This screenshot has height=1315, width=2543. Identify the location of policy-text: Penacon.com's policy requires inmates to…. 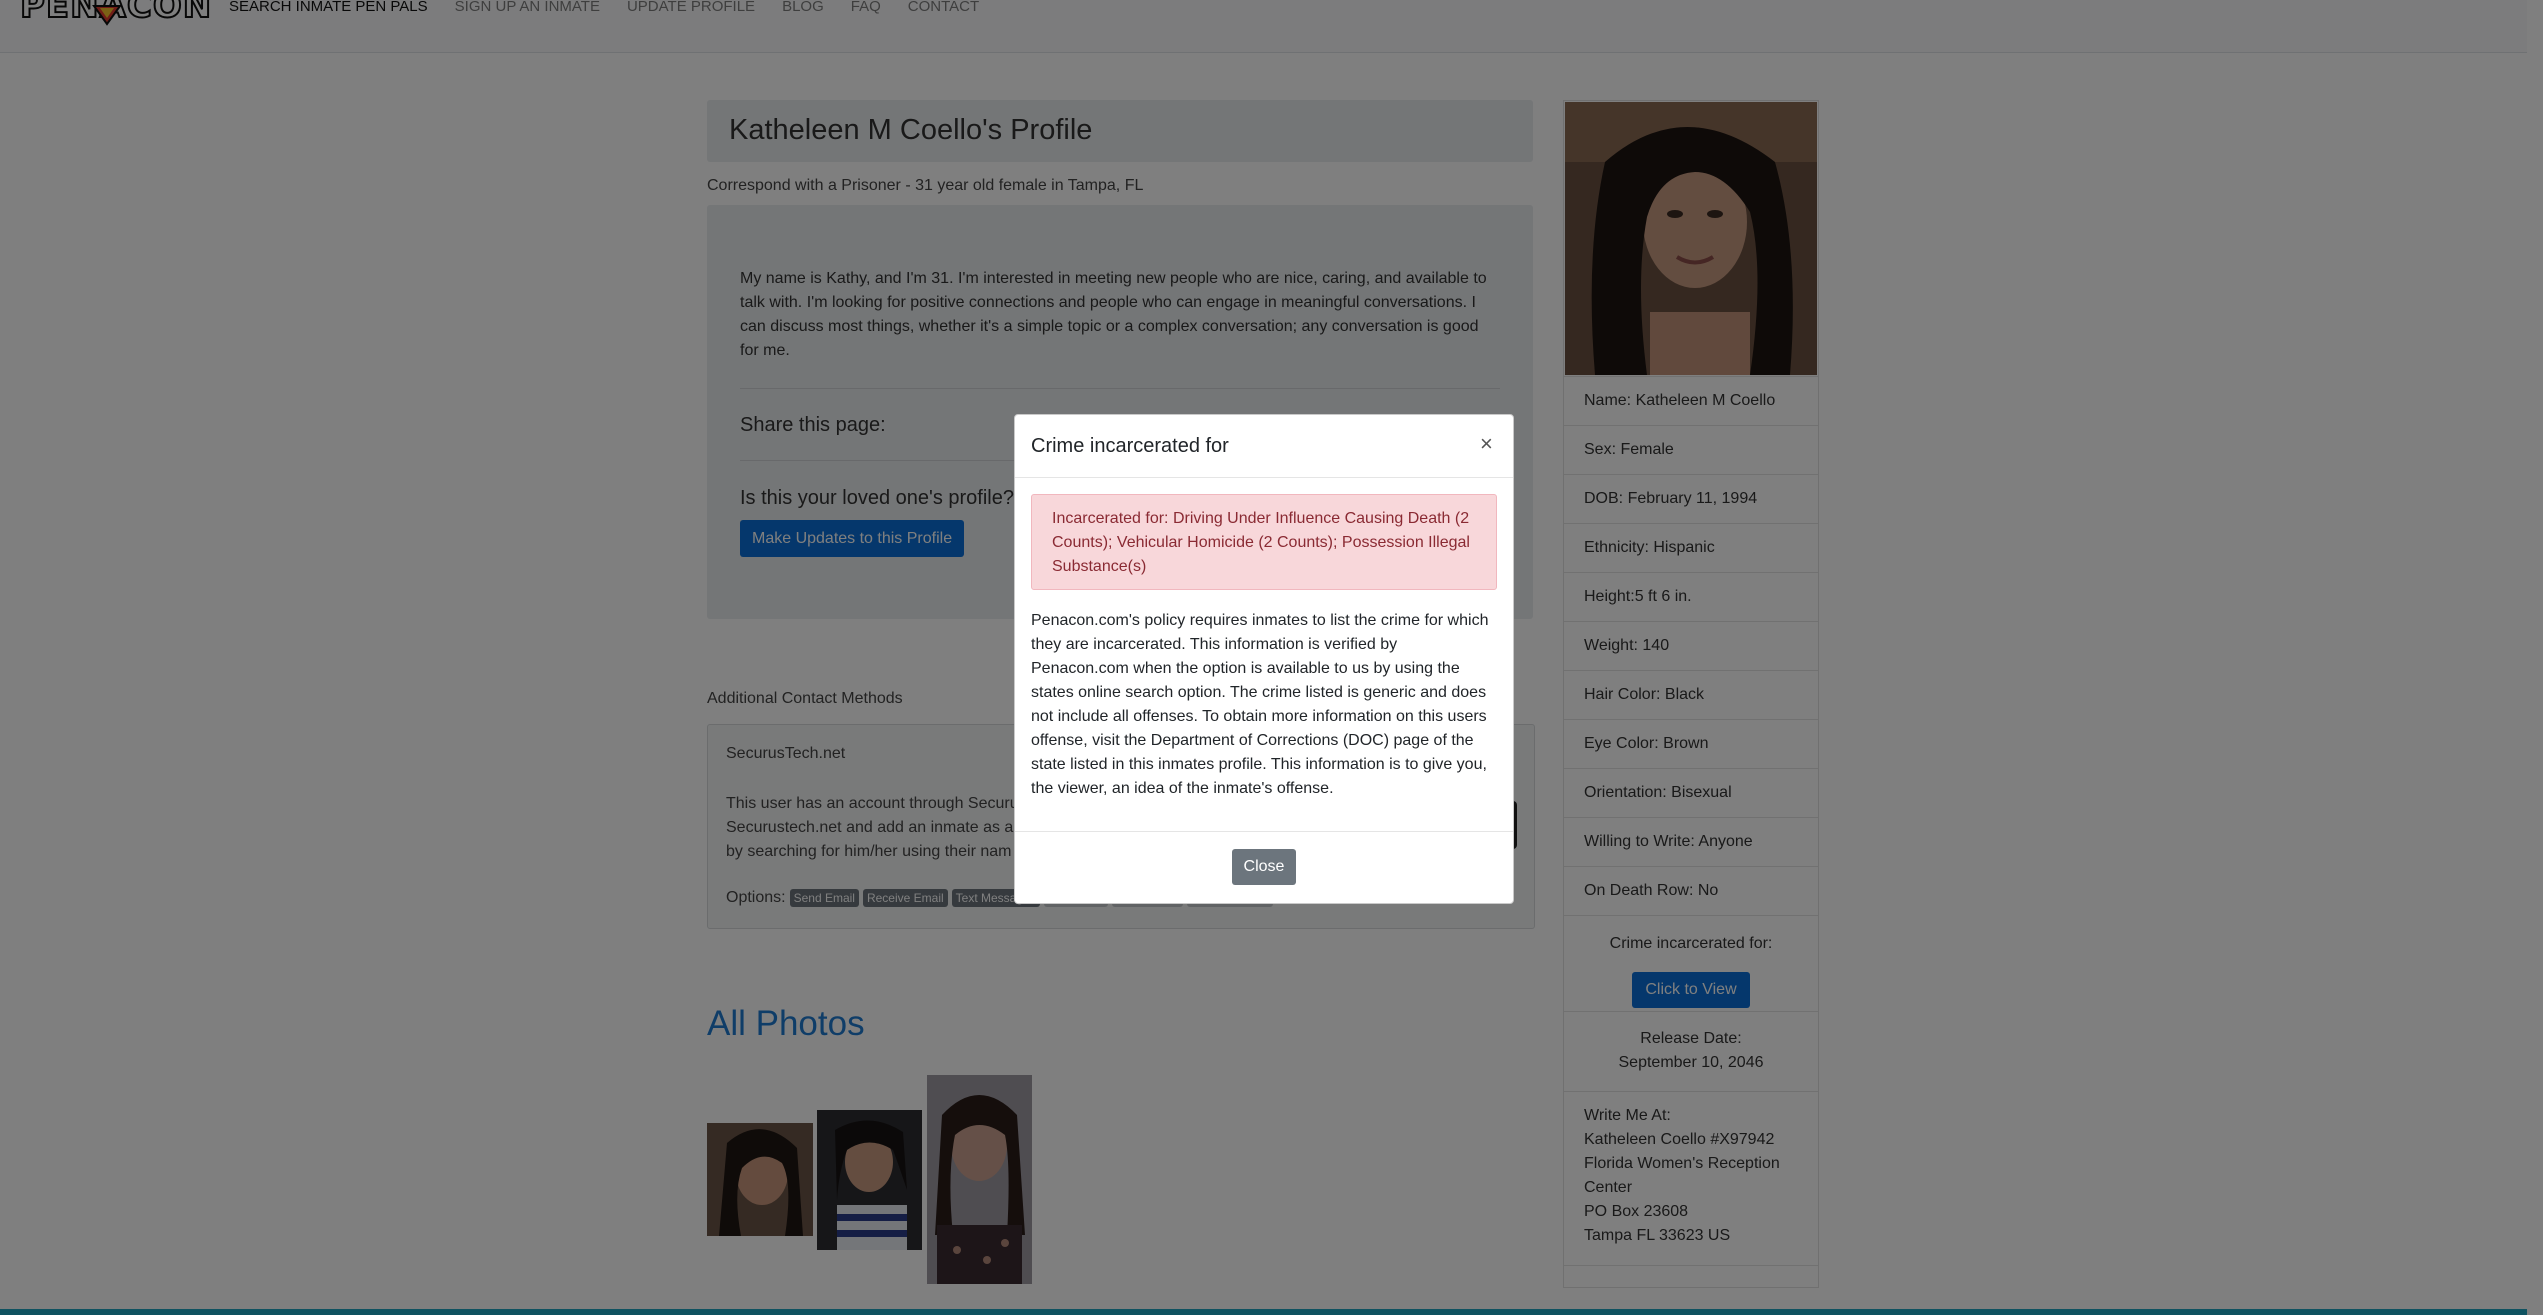
(1260, 704).